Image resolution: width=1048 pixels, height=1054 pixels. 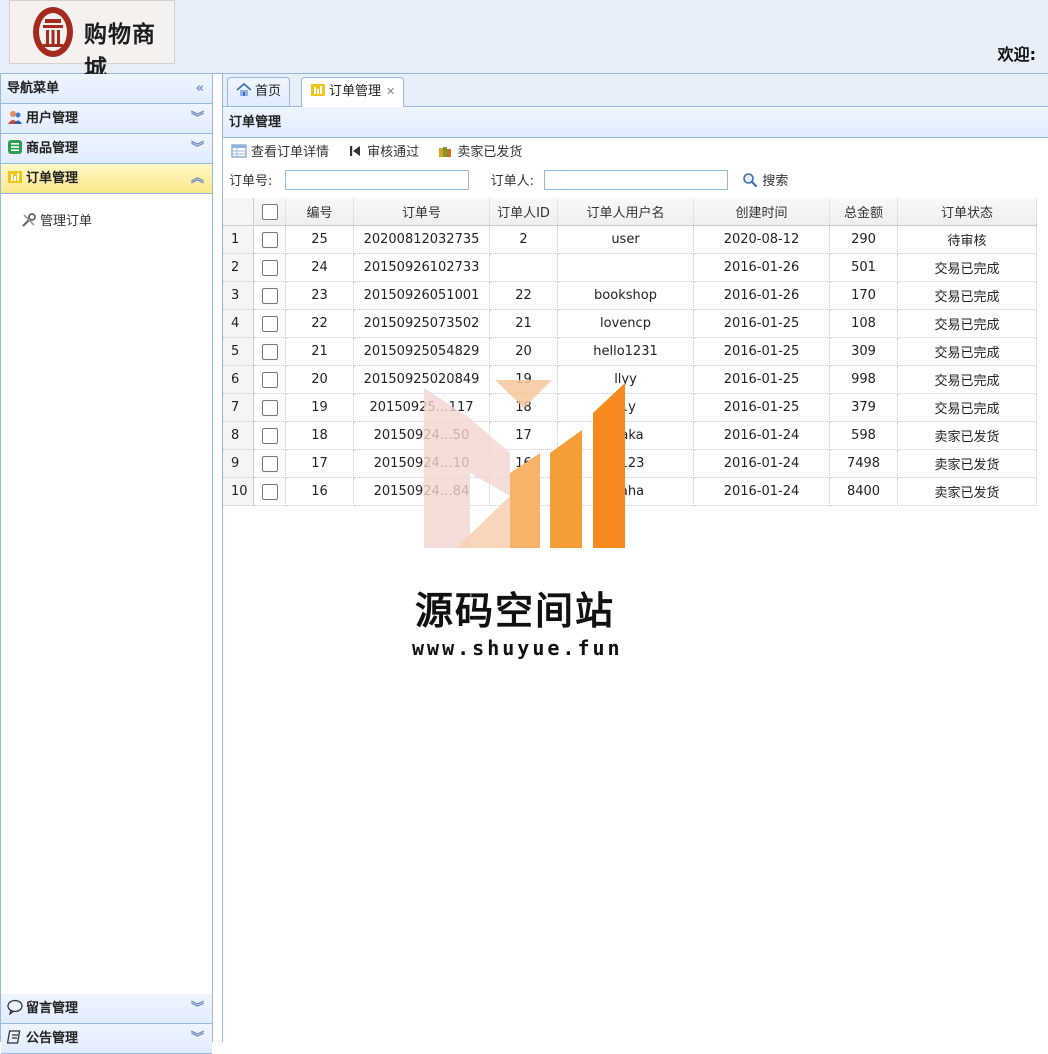 What do you see at coordinates (630, 239) in the screenshot?
I see `table-row: 1 25 20200812032735 2 user 2020-08-12 290 待审核` at bounding box center [630, 239].